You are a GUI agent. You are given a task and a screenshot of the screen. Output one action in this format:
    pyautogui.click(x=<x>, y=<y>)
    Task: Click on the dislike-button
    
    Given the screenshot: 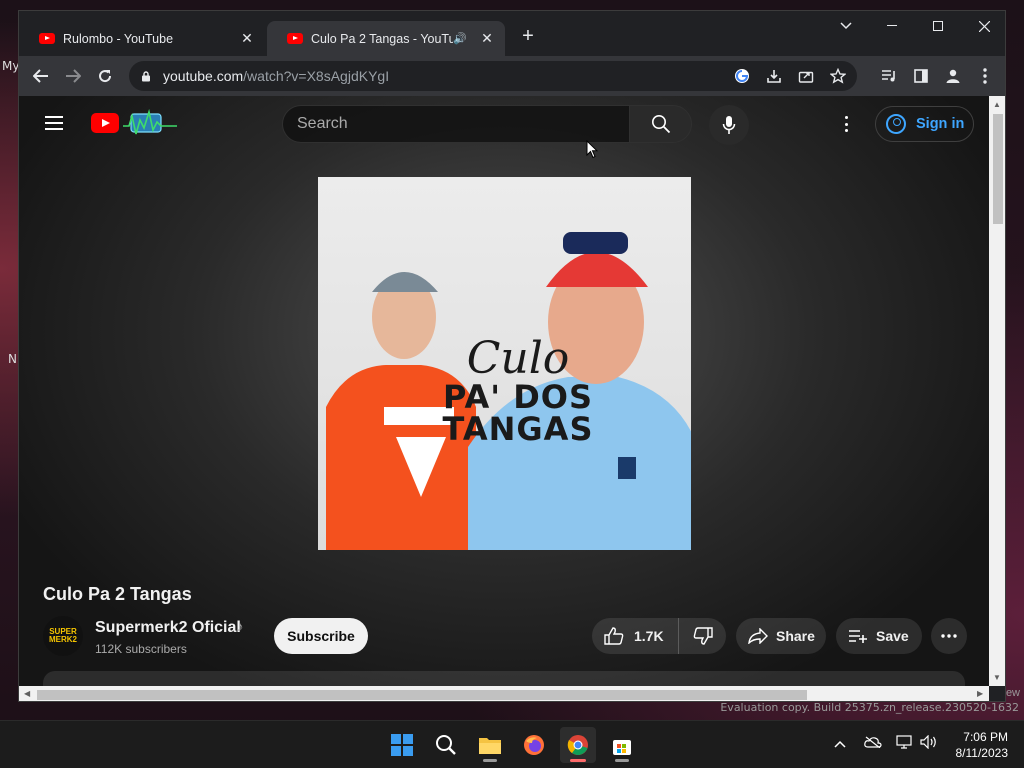 What is the action you would take?
    pyautogui.click(x=696, y=636)
    